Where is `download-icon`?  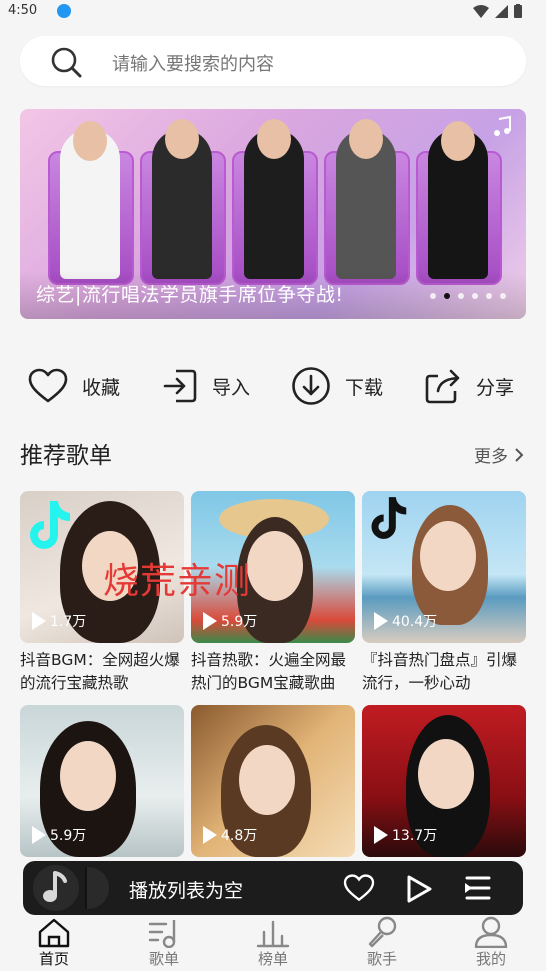
download-icon is located at coordinates (311, 386).